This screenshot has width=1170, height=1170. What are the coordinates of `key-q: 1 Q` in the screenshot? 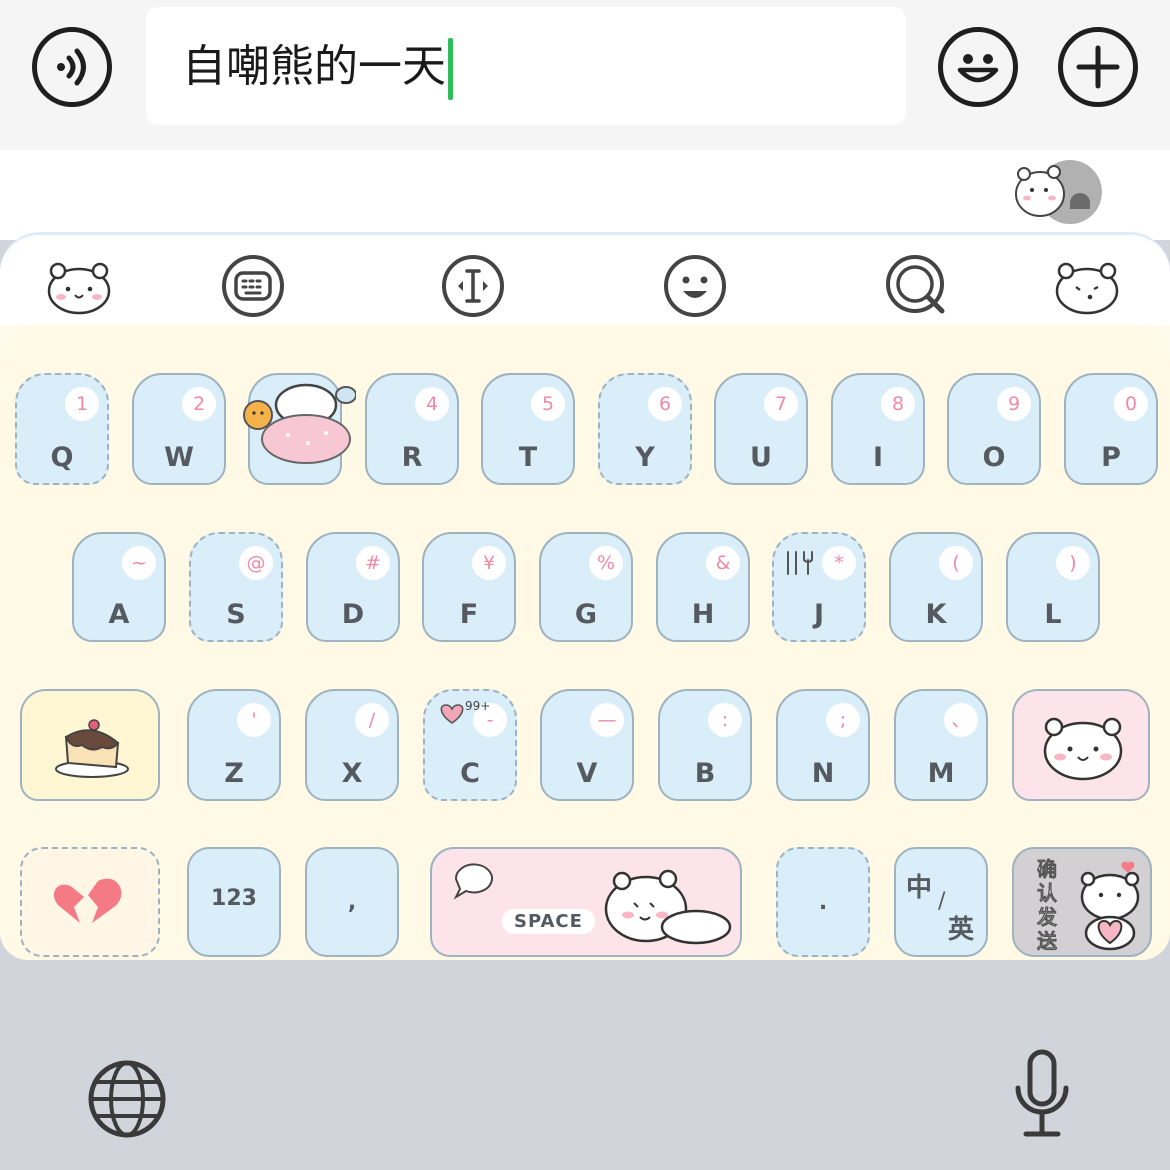 It's located at (62, 429).